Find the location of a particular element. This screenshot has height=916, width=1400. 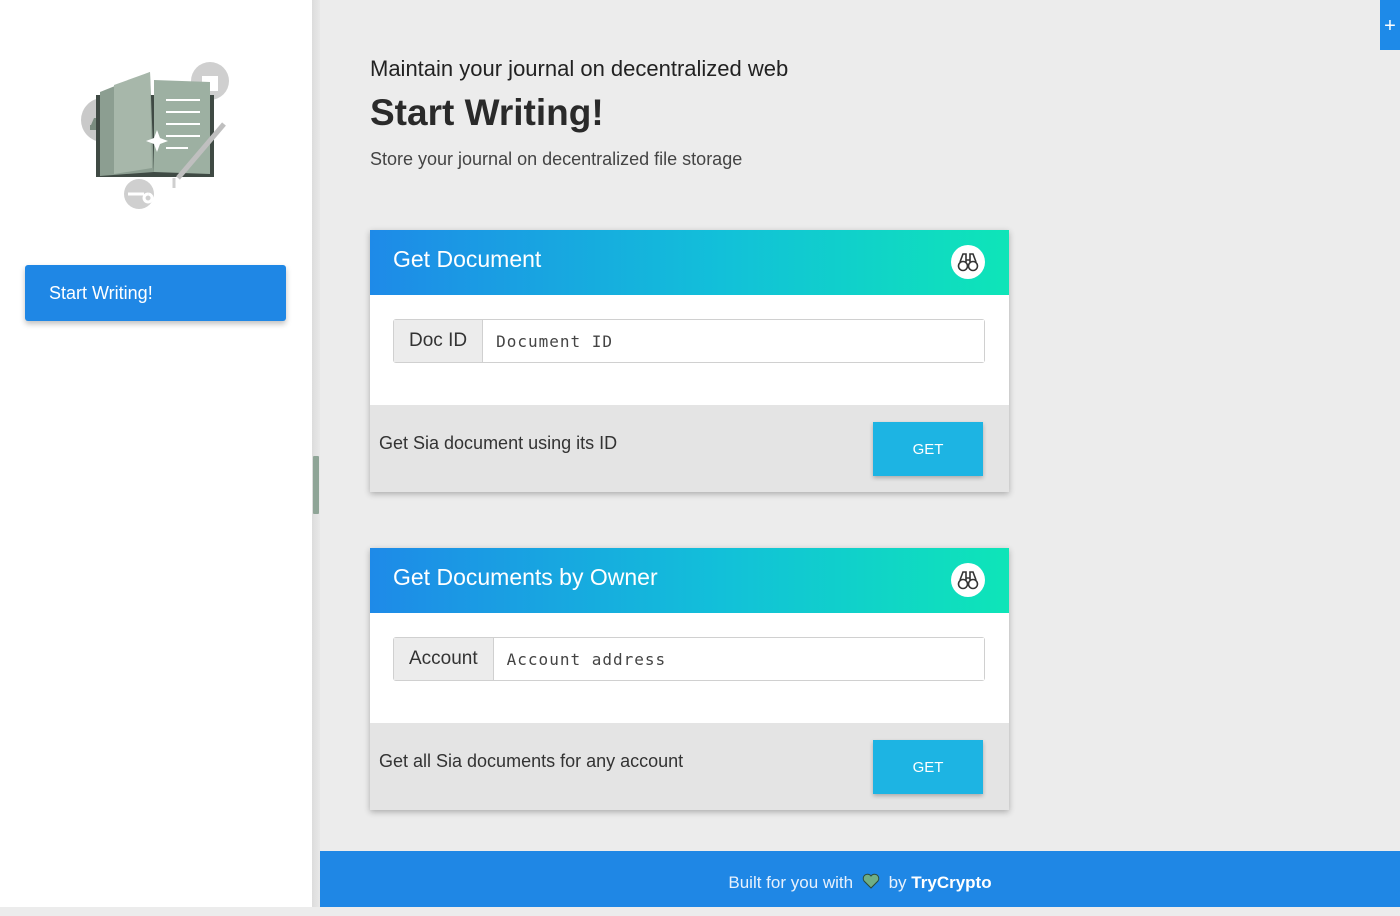

card-description: Get all Sia documents for any account is located at coordinates (531, 761).